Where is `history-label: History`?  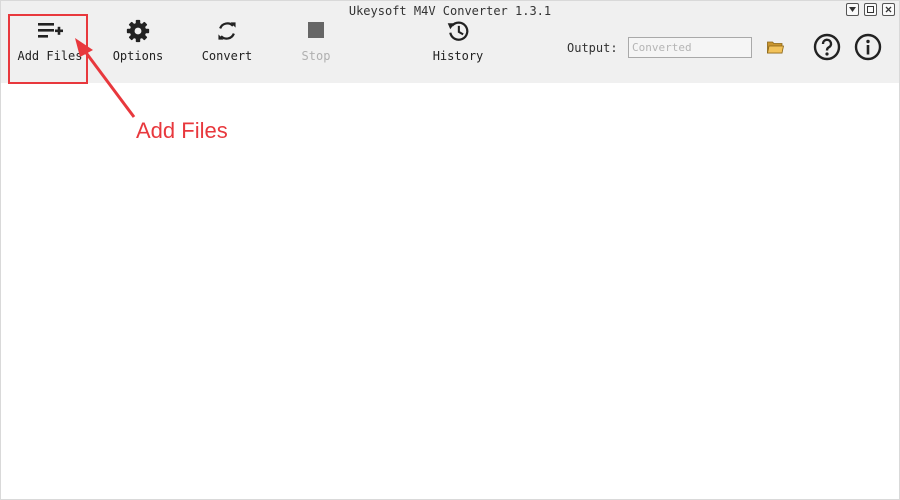
history-label: History is located at coordinates (458, 56).